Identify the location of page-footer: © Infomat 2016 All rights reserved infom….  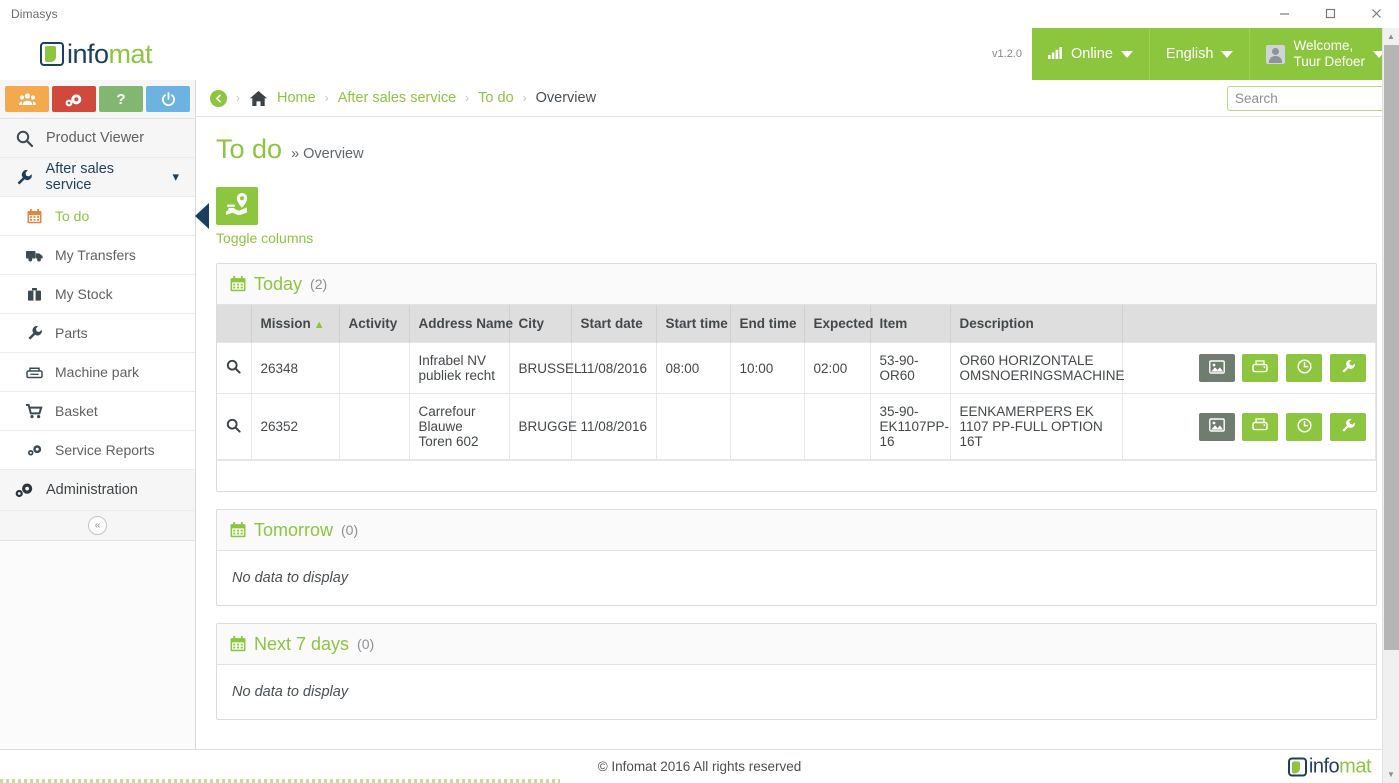
(699, 766).